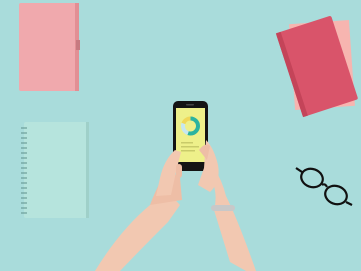 This screenshot has width=361, height=271. Describe the element at coordinates (55, 170) in the screenshot. I see `spiral-notebook` at that location.